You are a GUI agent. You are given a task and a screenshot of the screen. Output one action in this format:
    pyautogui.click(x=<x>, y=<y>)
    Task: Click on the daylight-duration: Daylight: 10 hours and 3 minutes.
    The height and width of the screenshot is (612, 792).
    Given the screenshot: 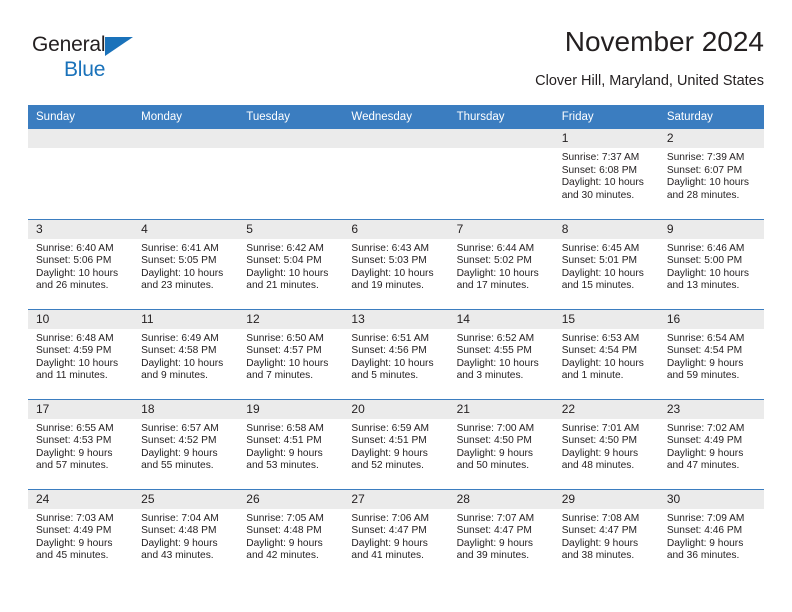 What is the action you would take?
    pyautogui.click(x=497, y=369)
    